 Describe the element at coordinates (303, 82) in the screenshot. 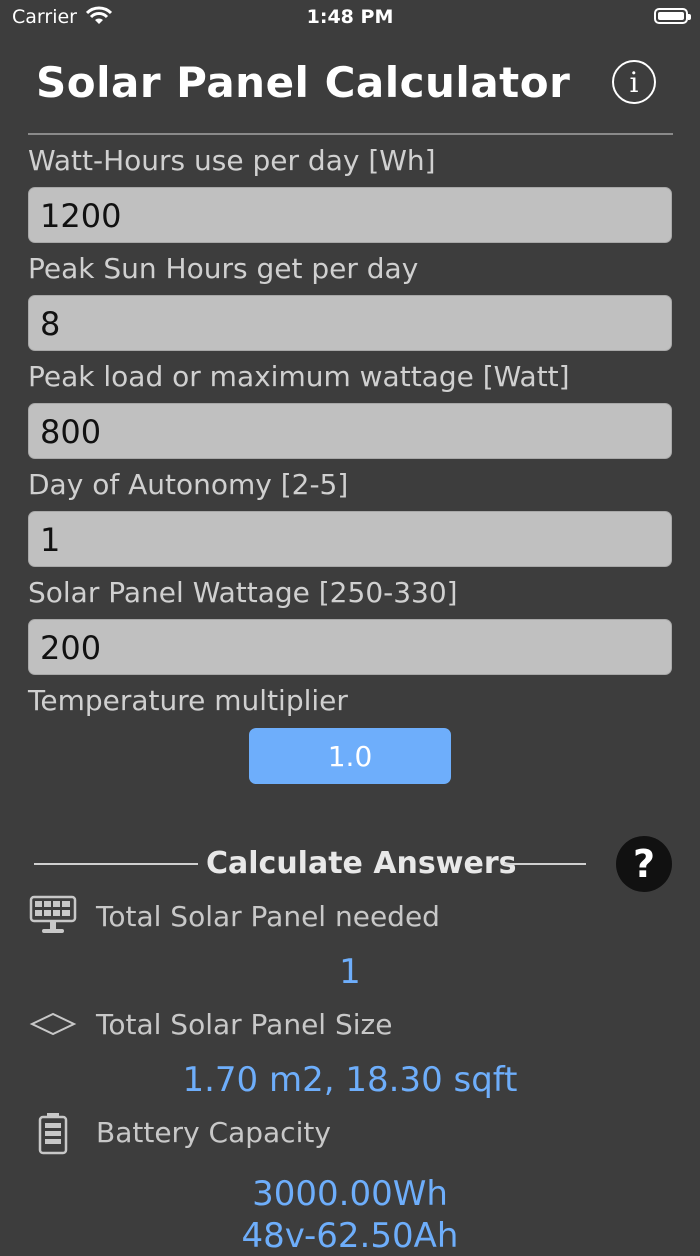

I see `page-title: Solar Panel Calculator` at that location.